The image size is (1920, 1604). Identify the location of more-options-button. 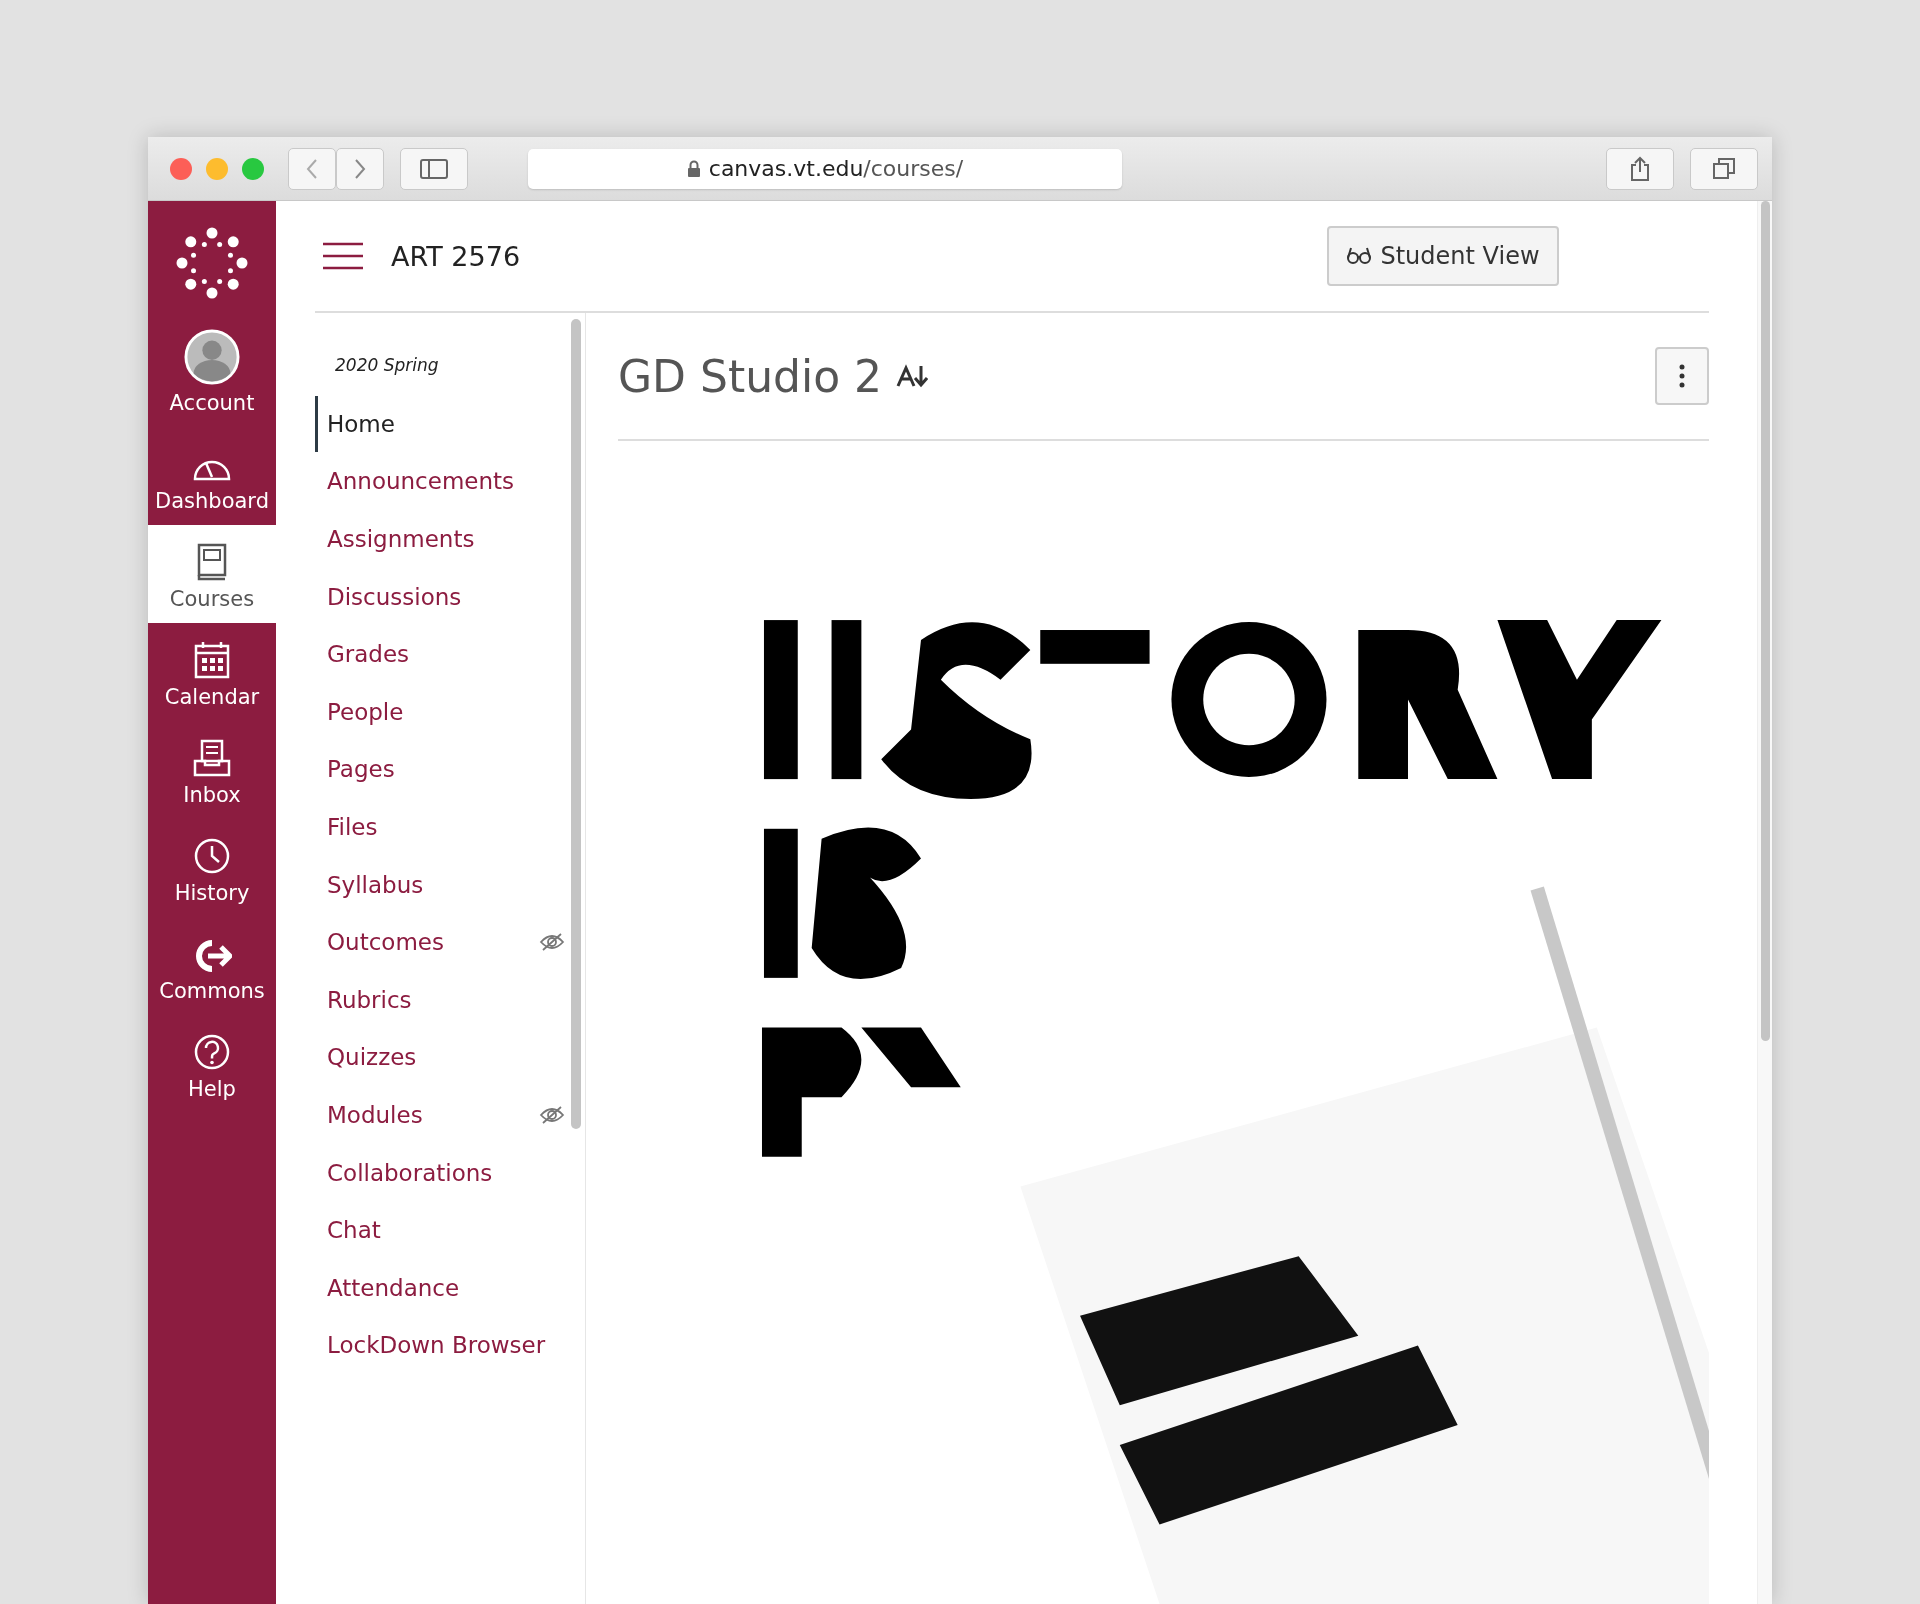
(1682, 376).